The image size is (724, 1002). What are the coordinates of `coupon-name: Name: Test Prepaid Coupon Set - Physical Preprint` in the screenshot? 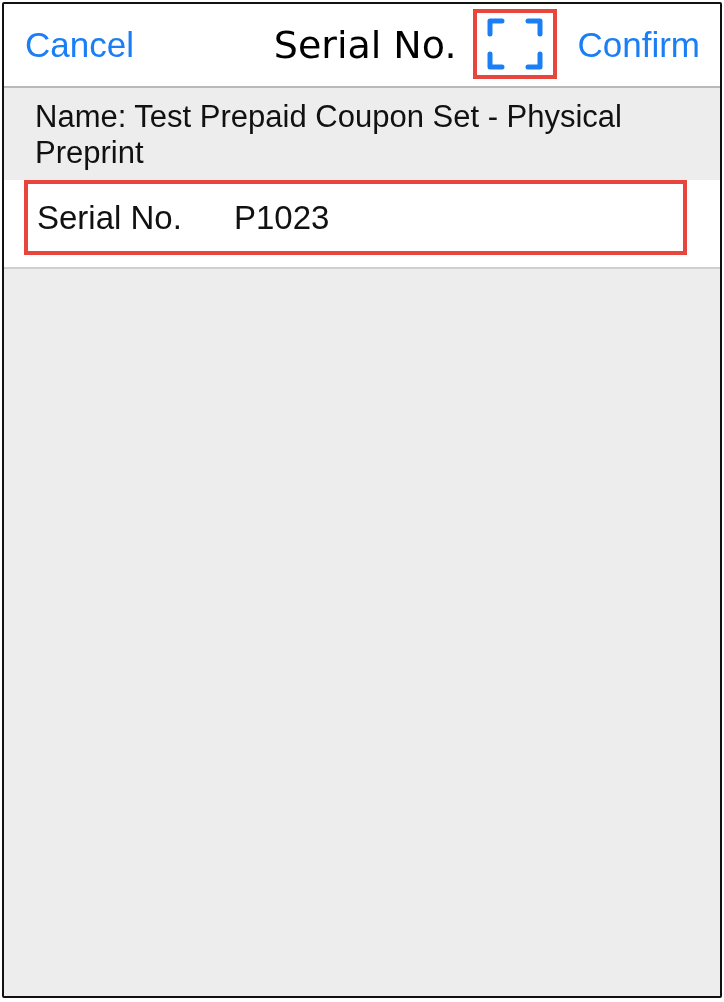 It's located at (329, 135).